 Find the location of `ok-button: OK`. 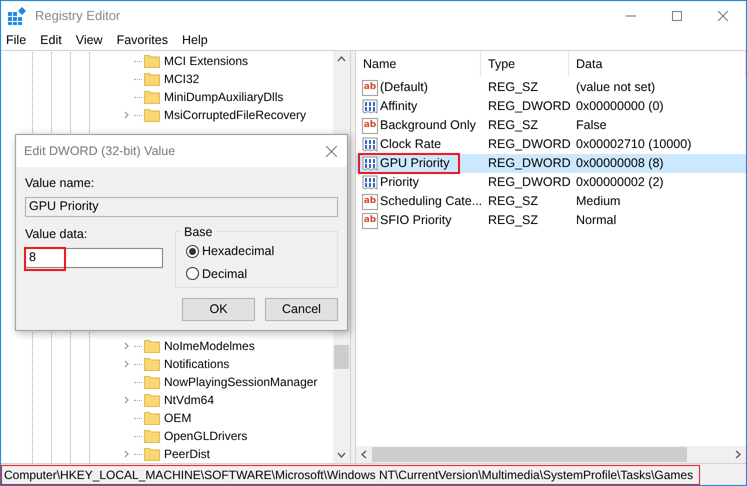

ok-button: OK is located at coordinates (218, 309).